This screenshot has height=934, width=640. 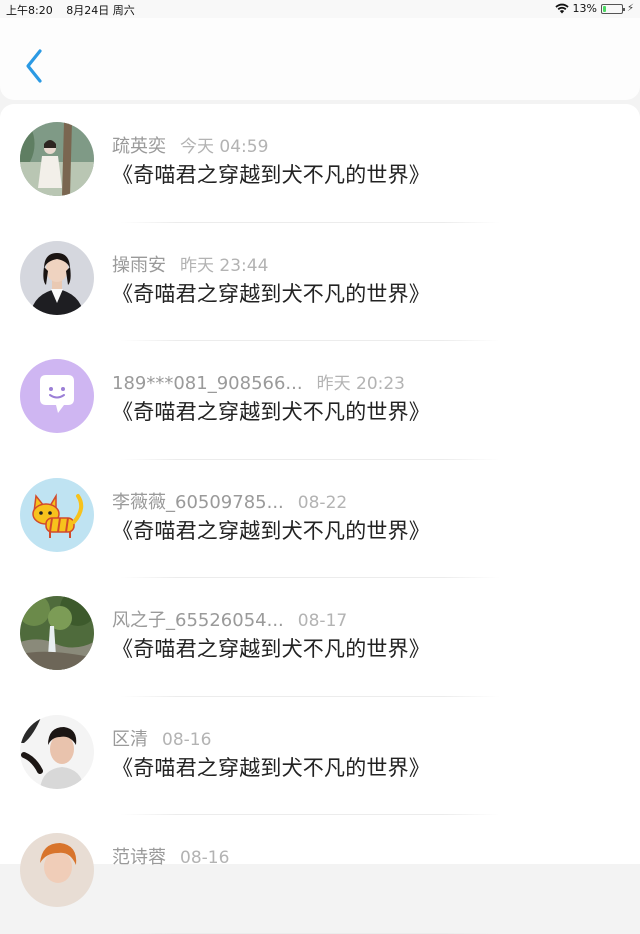 What do you see at coordinates (322, 621) in the screenshot?
I see `comment-time: 08-17` at bounding box center [322, 621].